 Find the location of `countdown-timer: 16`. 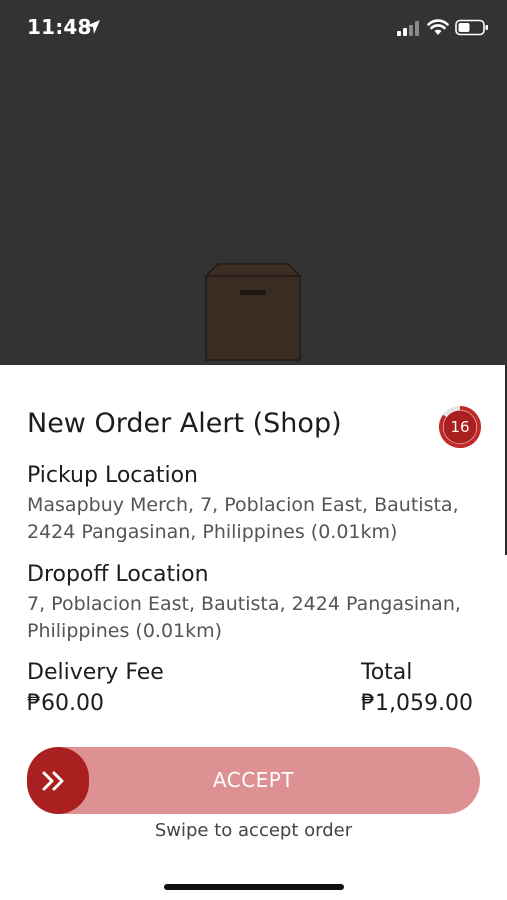

countdown-timer: 16 is located at coordinates (460, 427).